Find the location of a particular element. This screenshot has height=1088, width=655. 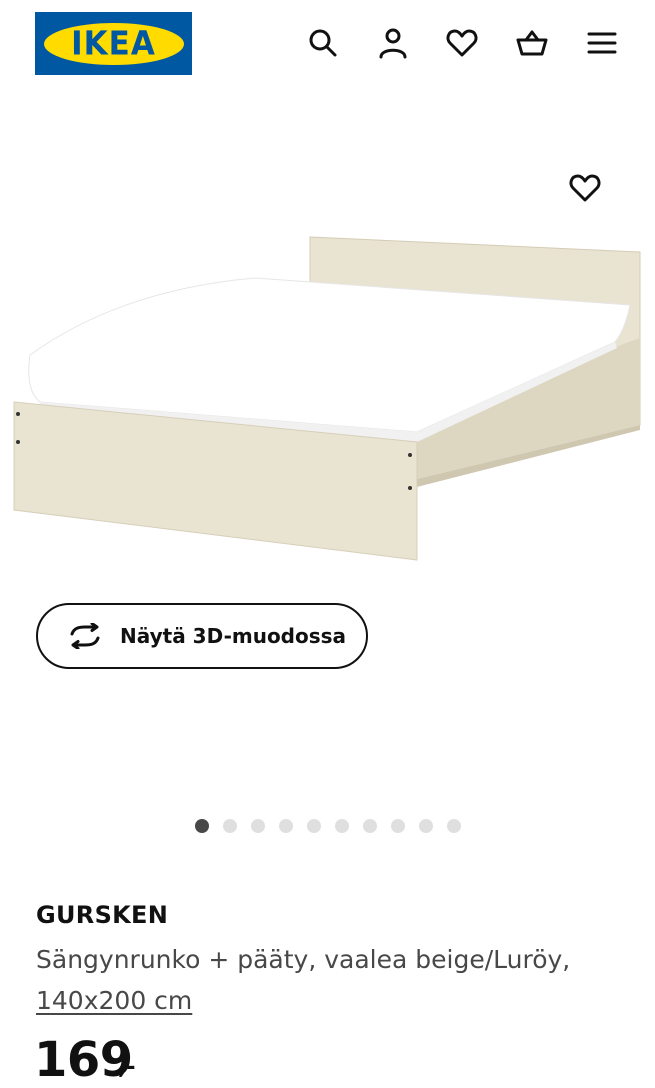

search-icon is located at coordinates (323, 43).